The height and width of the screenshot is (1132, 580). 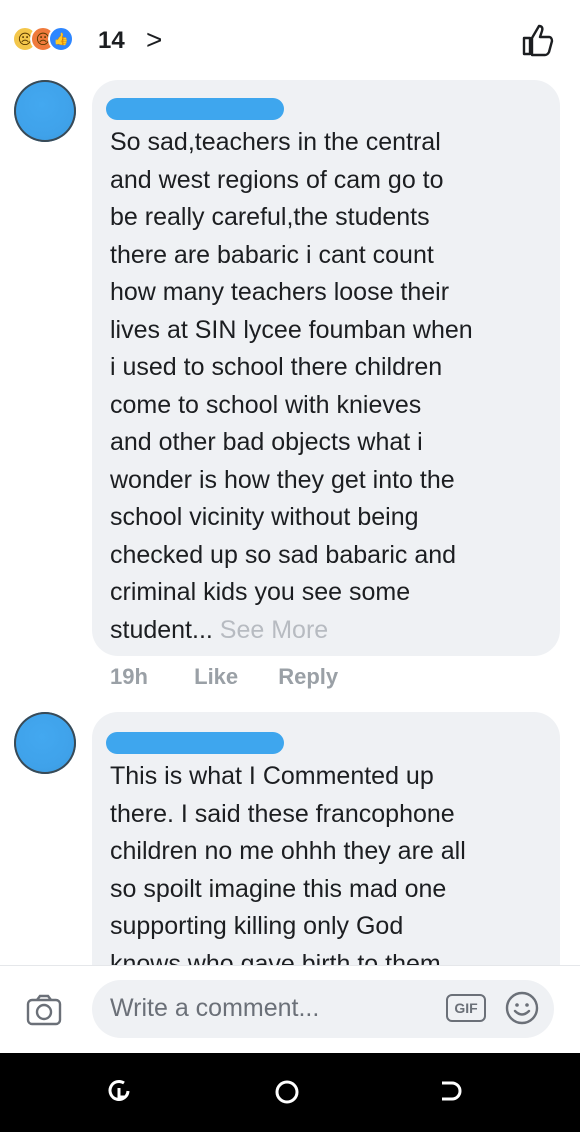 What do you see at coordinates (129, 676) in the screenshot?
I see `comment-time: 19h` at bounding box center [129, 676].